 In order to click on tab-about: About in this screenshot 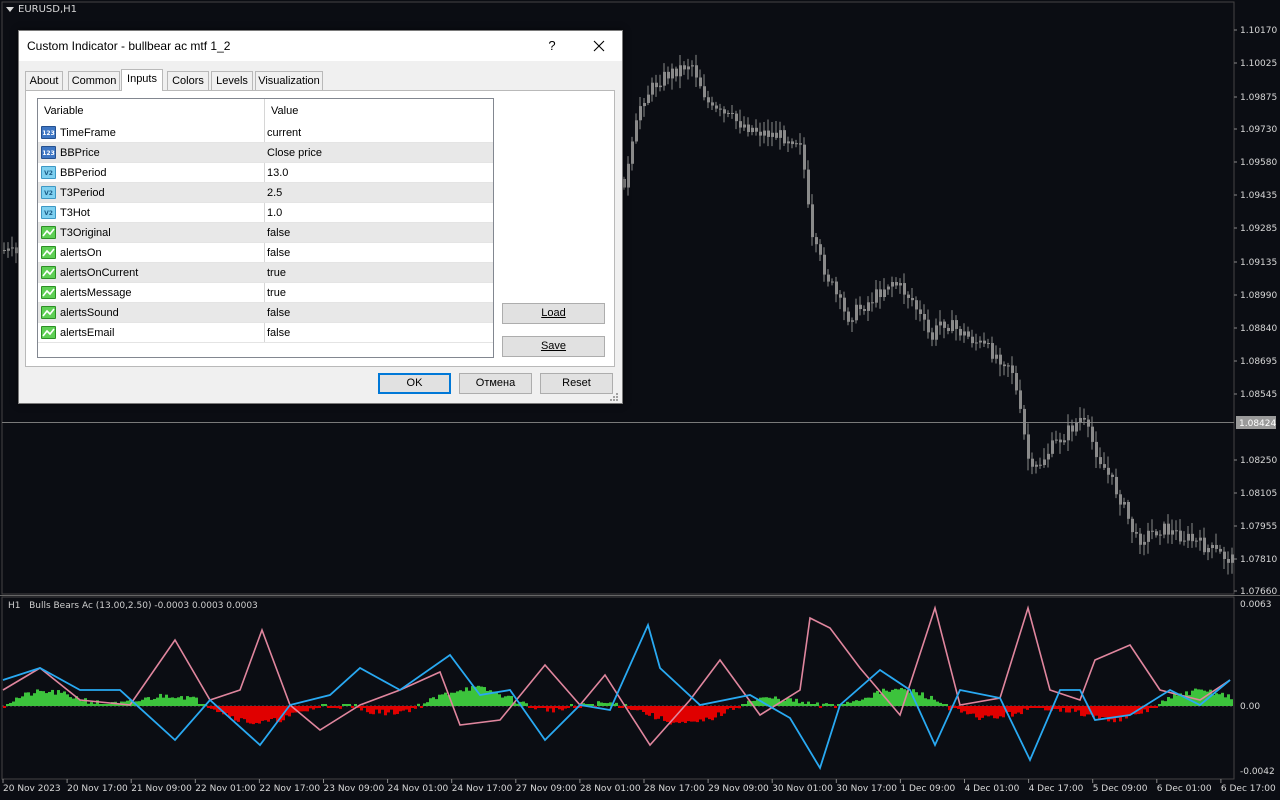, I will do `click(44, 80)`.